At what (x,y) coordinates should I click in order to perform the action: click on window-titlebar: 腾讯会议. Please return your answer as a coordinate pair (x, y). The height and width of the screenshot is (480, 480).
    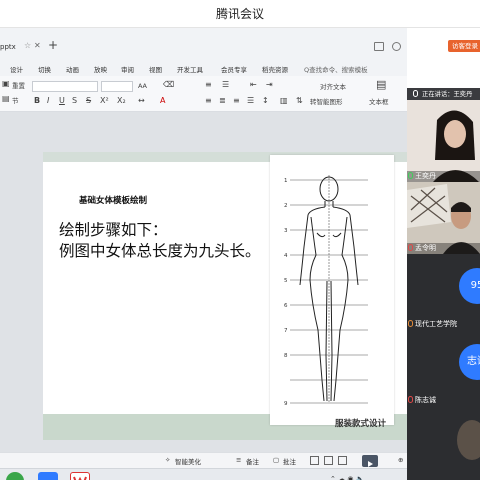
    Looking at the image, I should click on (240, 14).